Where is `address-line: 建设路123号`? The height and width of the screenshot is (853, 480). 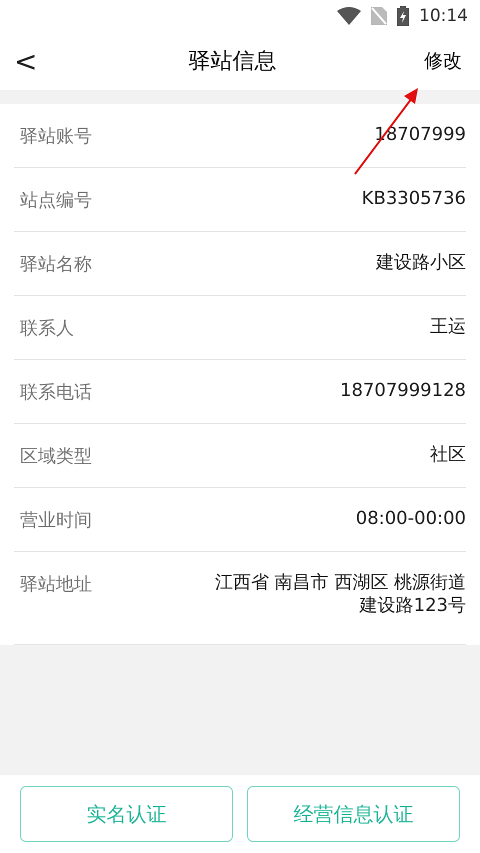 address-line: 建设路123号 is located at coordinates (413, 605).